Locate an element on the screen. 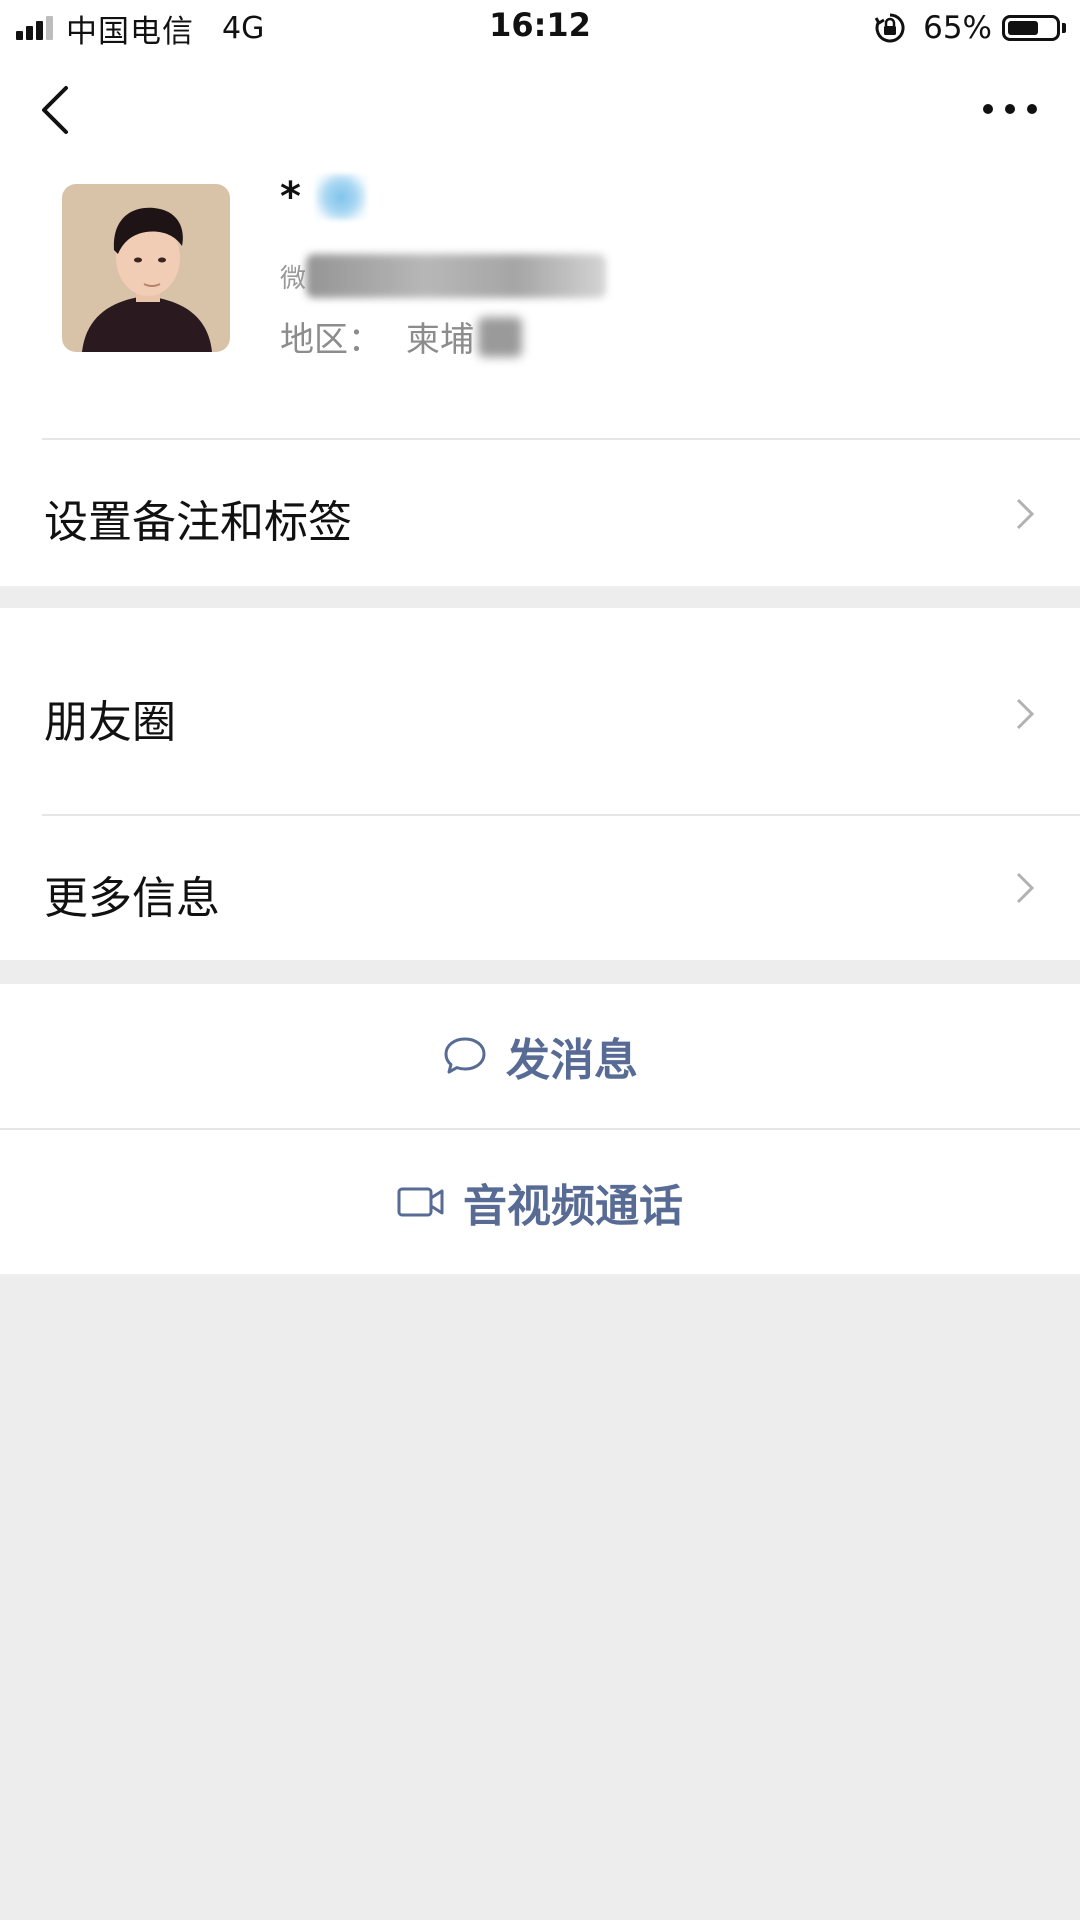  status-bar: 中国电信 4G 16:12 65% is located at coordinates (540, 27).